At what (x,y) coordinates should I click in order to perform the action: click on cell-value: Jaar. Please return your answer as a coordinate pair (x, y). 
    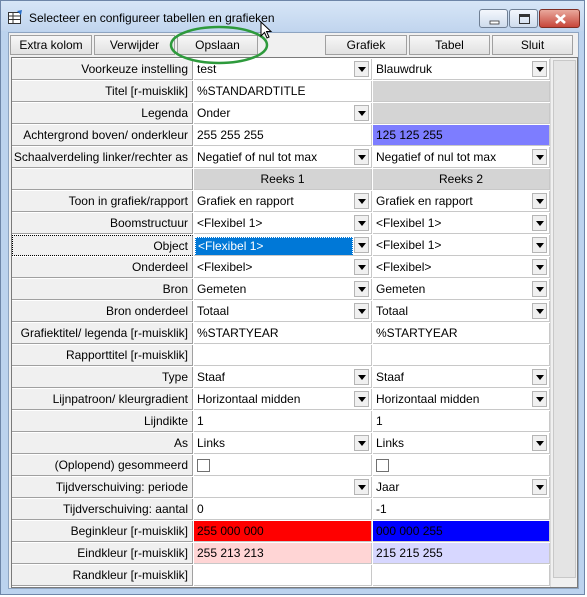
    Looking at the image, I should click on (388, 487).